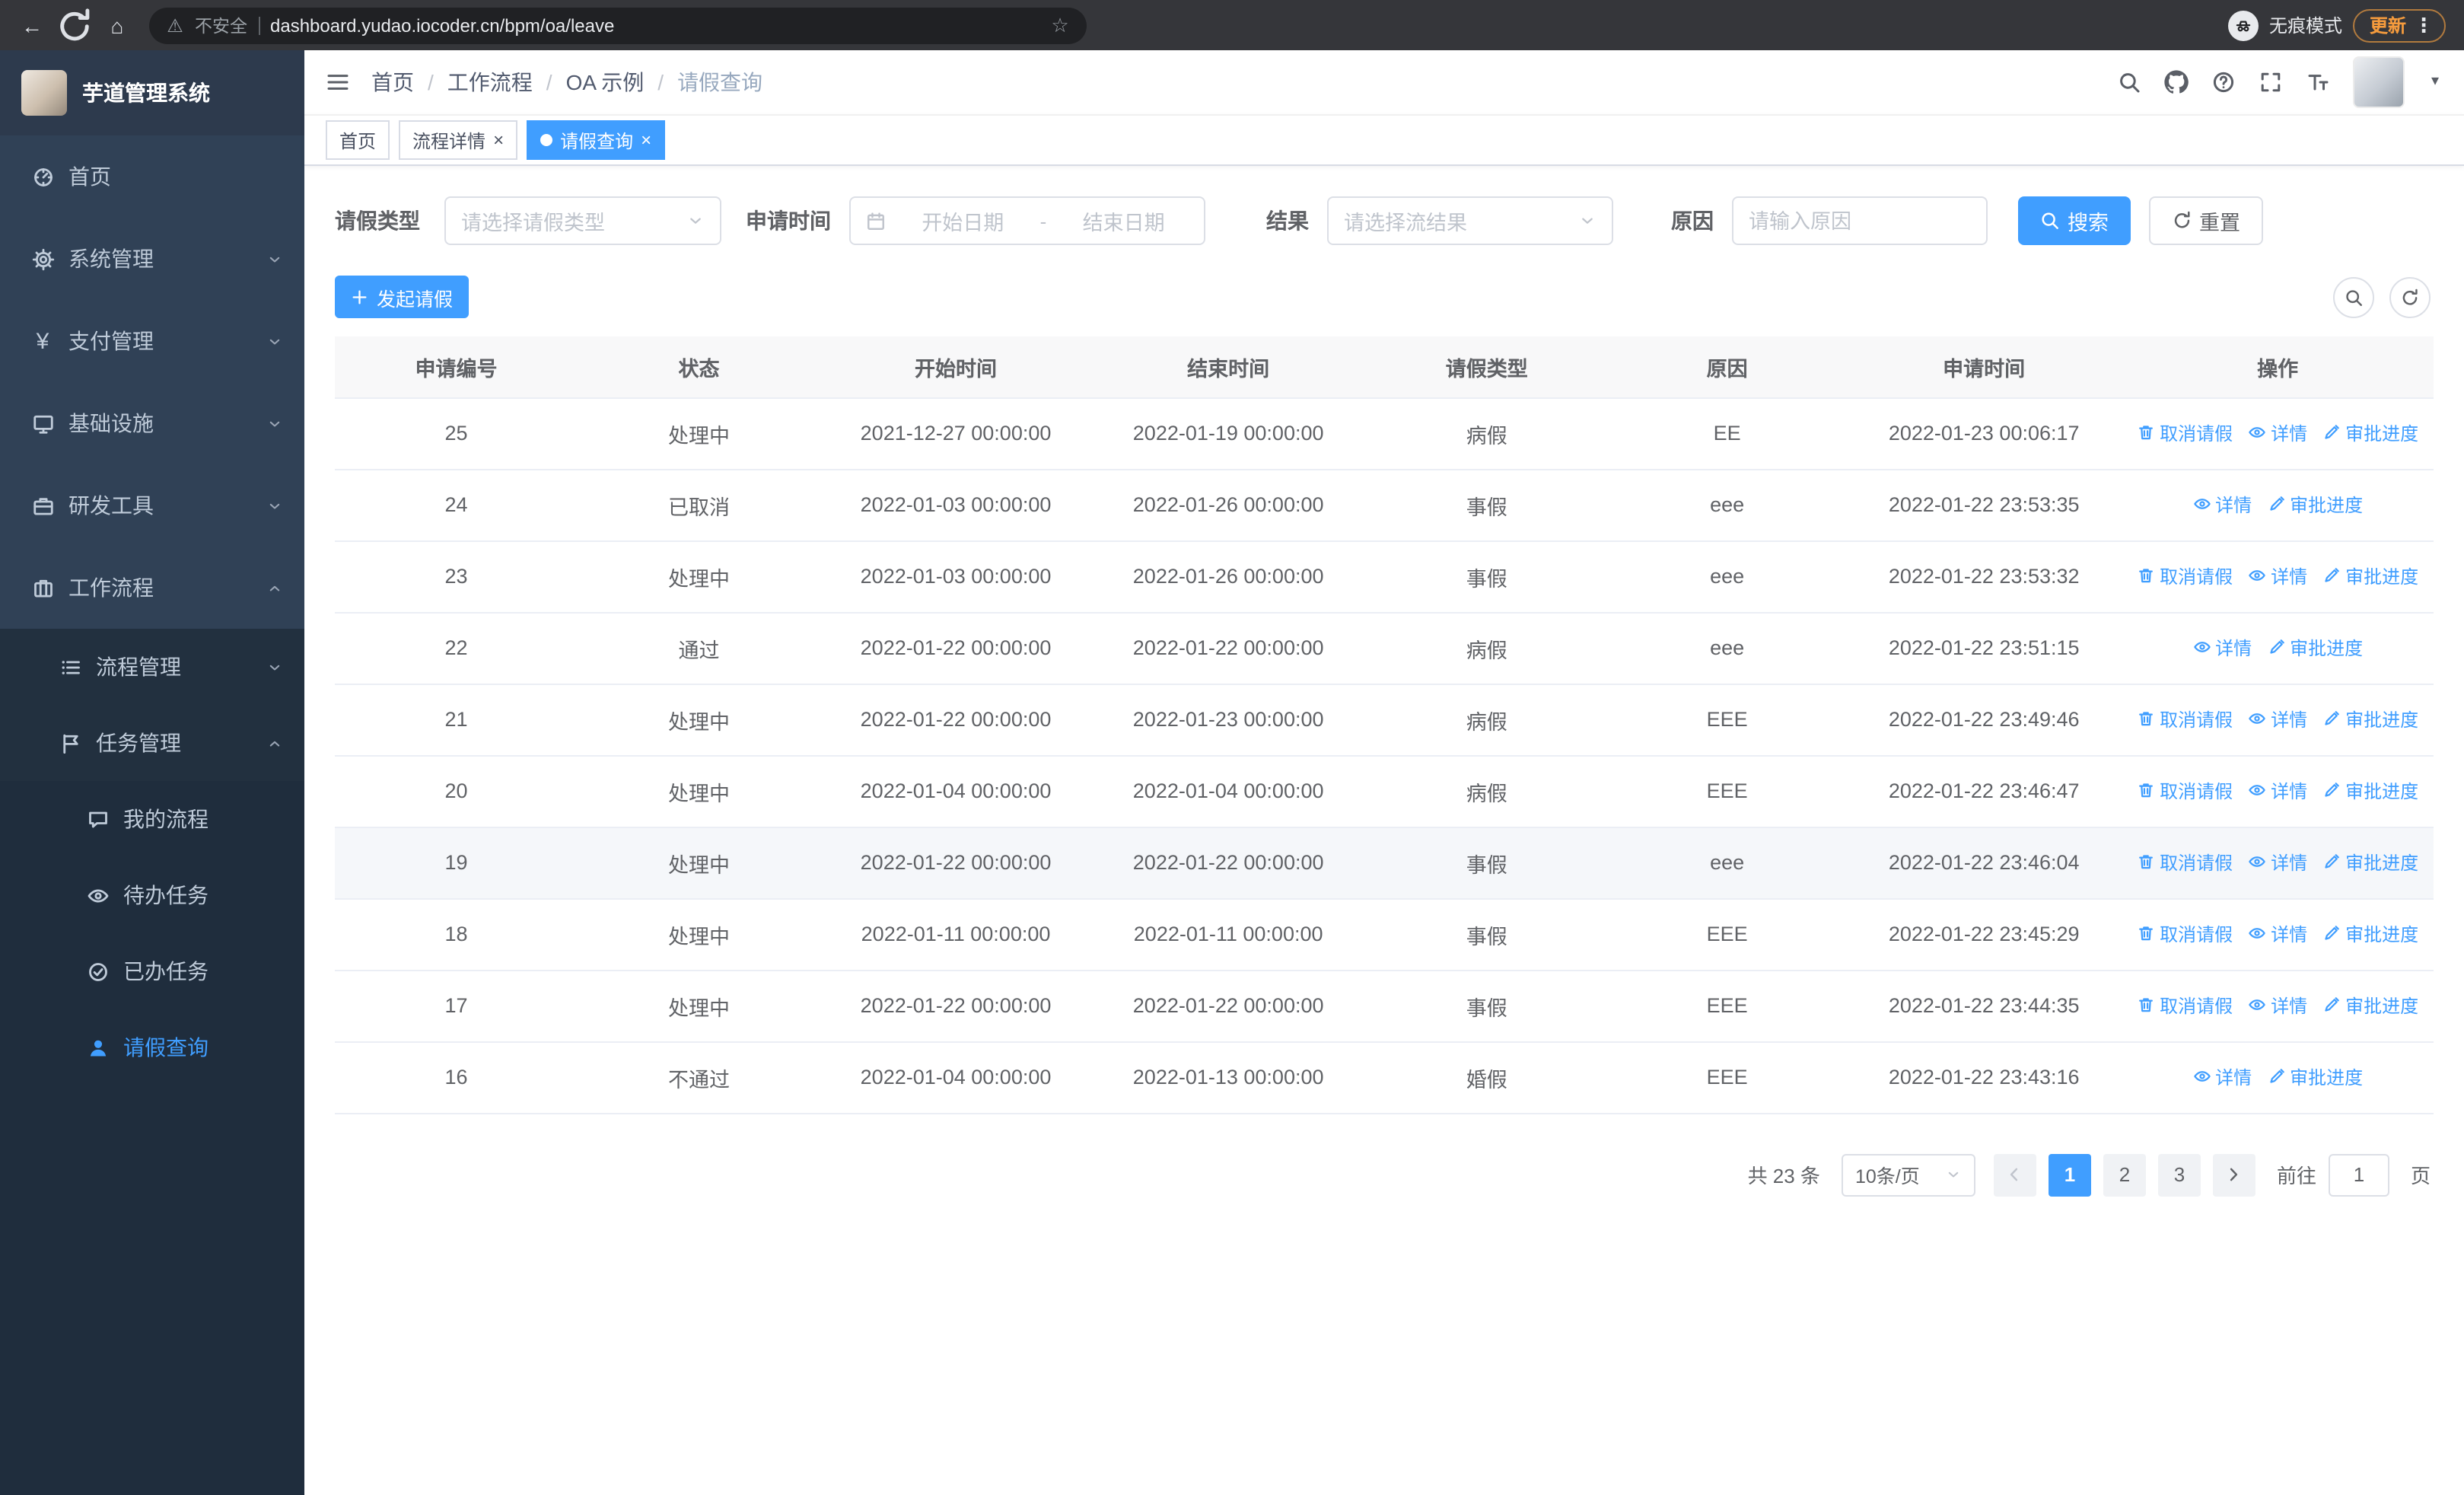 Image resolution: width=2464 pixels, height=1495 pixels. I want to click on eye-icon, so click(2257, 862).